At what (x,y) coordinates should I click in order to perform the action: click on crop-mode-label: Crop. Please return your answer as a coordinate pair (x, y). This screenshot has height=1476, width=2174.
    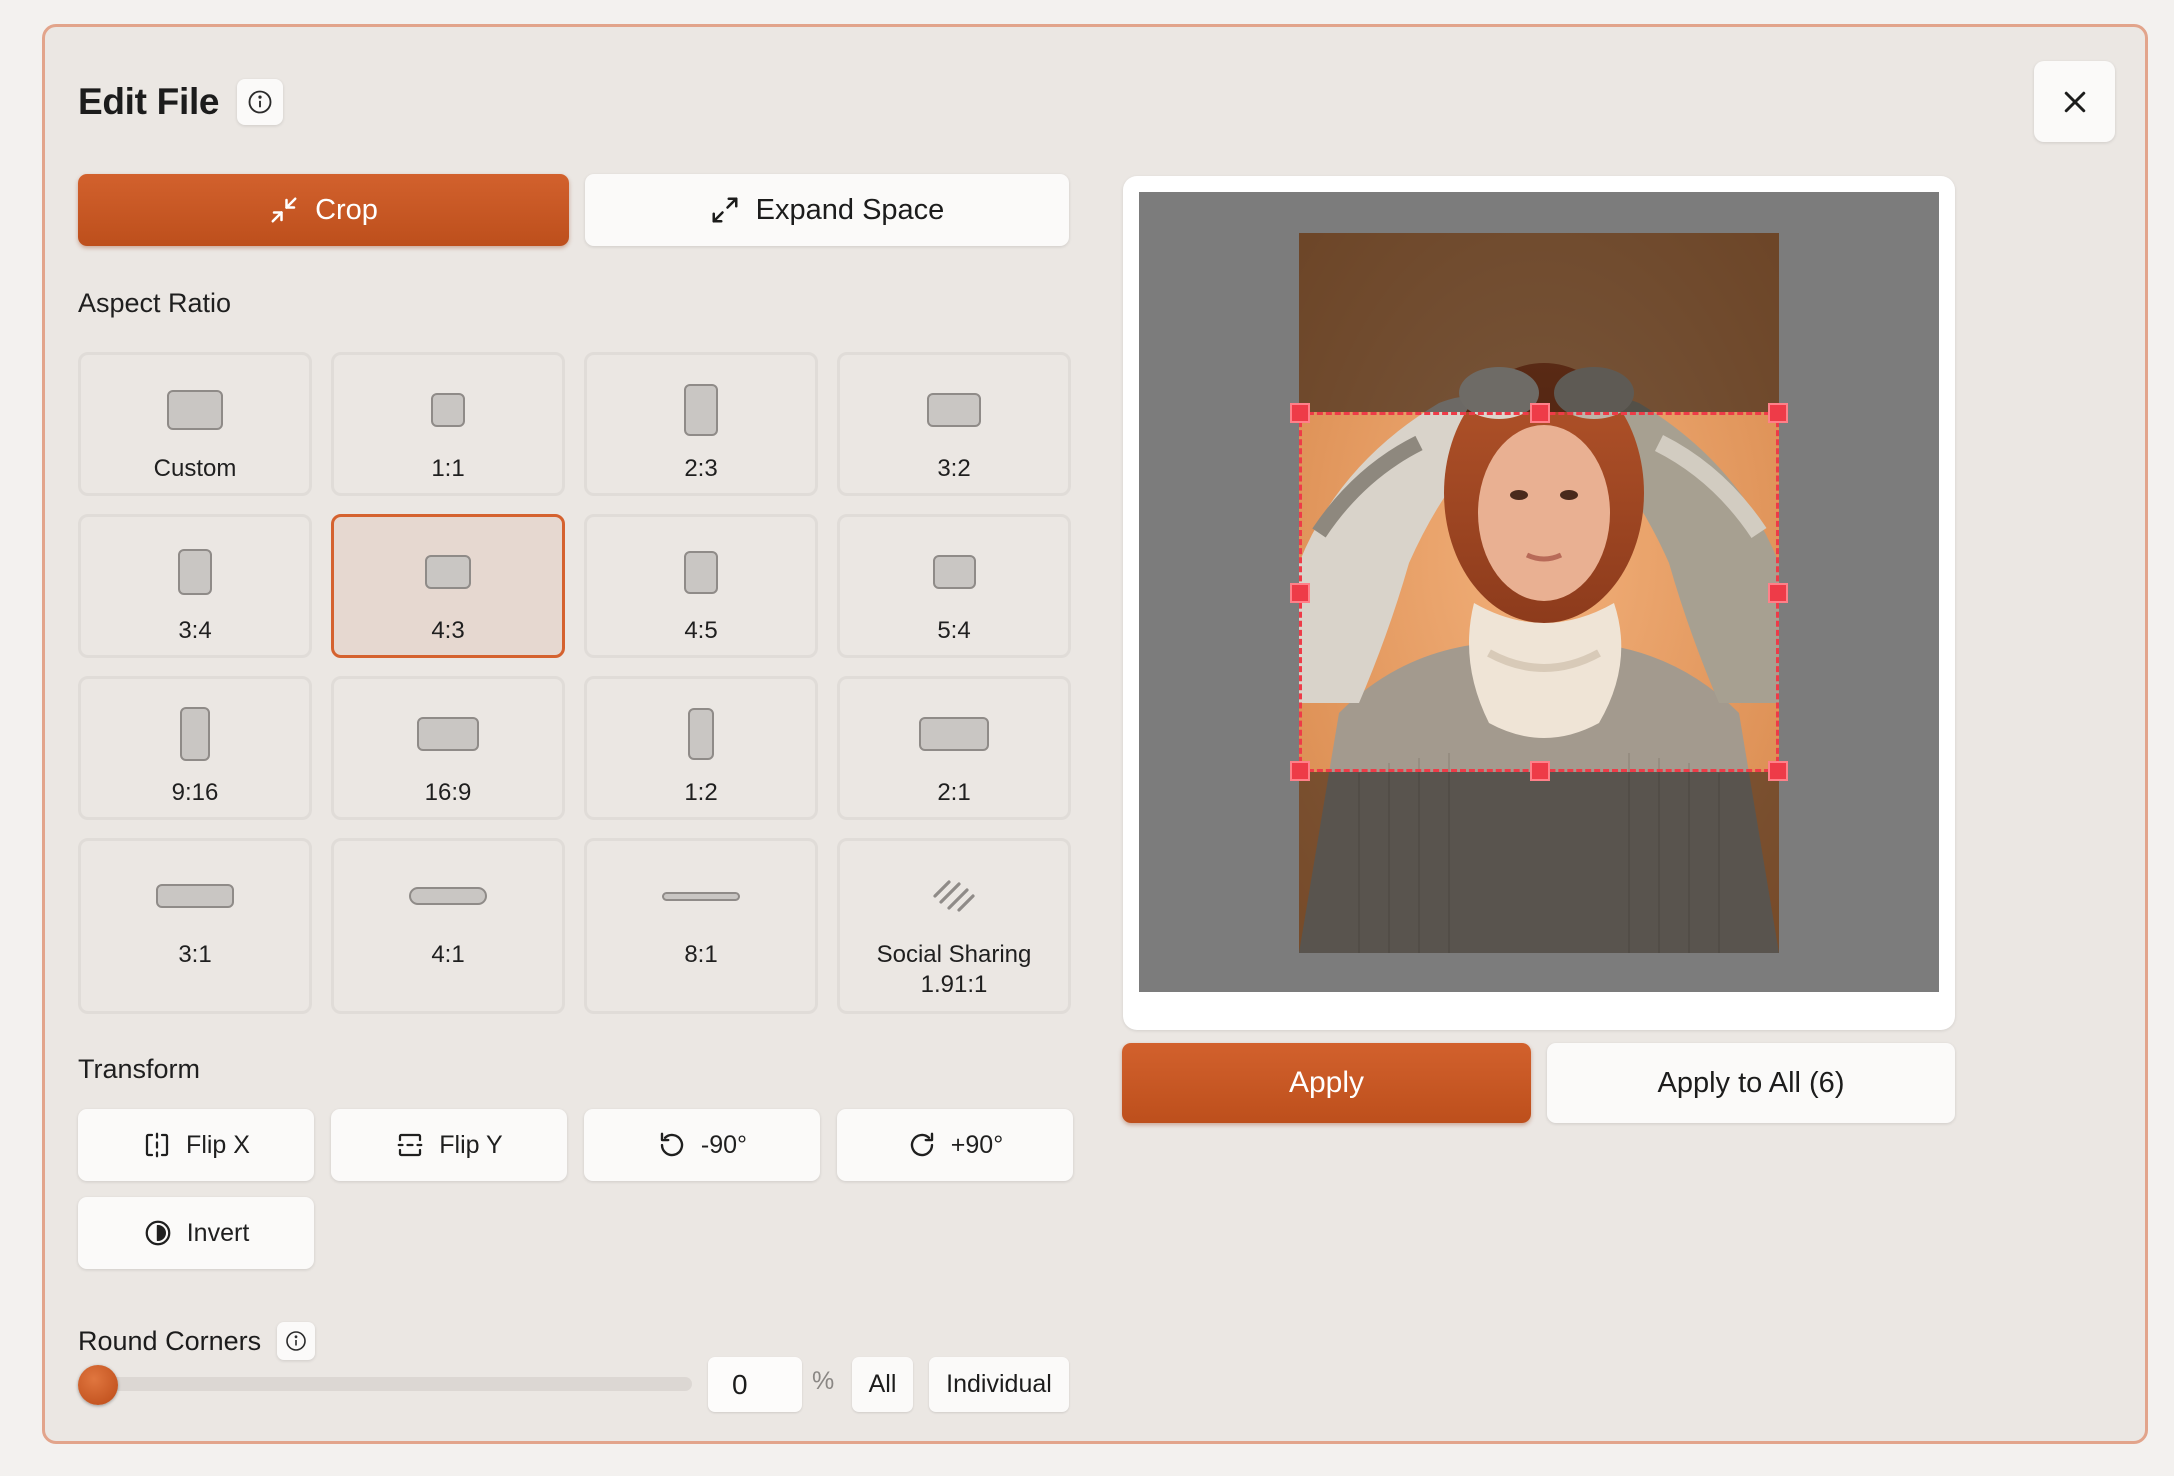
    Looking at the image, I should click on (346, 209).